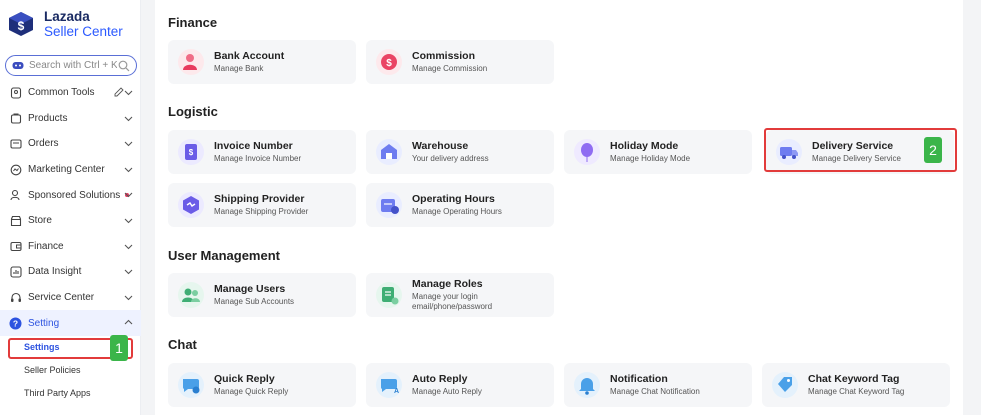 Image resolution: width=981 pixels, height=415 pixels. I want to click on search-icon, so click(124, 66).